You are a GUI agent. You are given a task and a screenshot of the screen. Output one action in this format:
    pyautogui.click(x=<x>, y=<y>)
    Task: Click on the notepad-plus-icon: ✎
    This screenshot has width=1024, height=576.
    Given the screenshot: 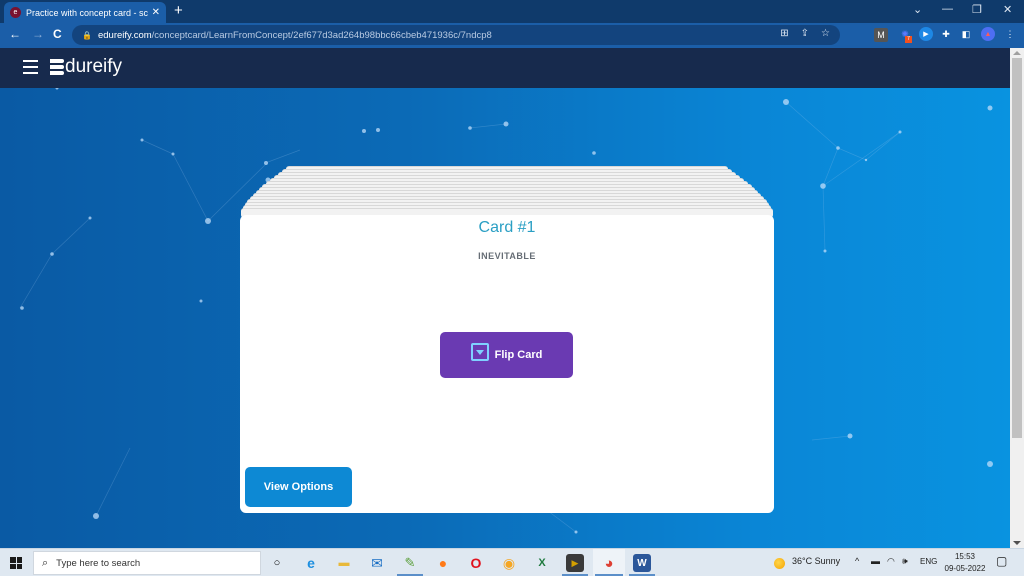 What is the action you would take?
    pyautogui.click(x=410, y=563)
    